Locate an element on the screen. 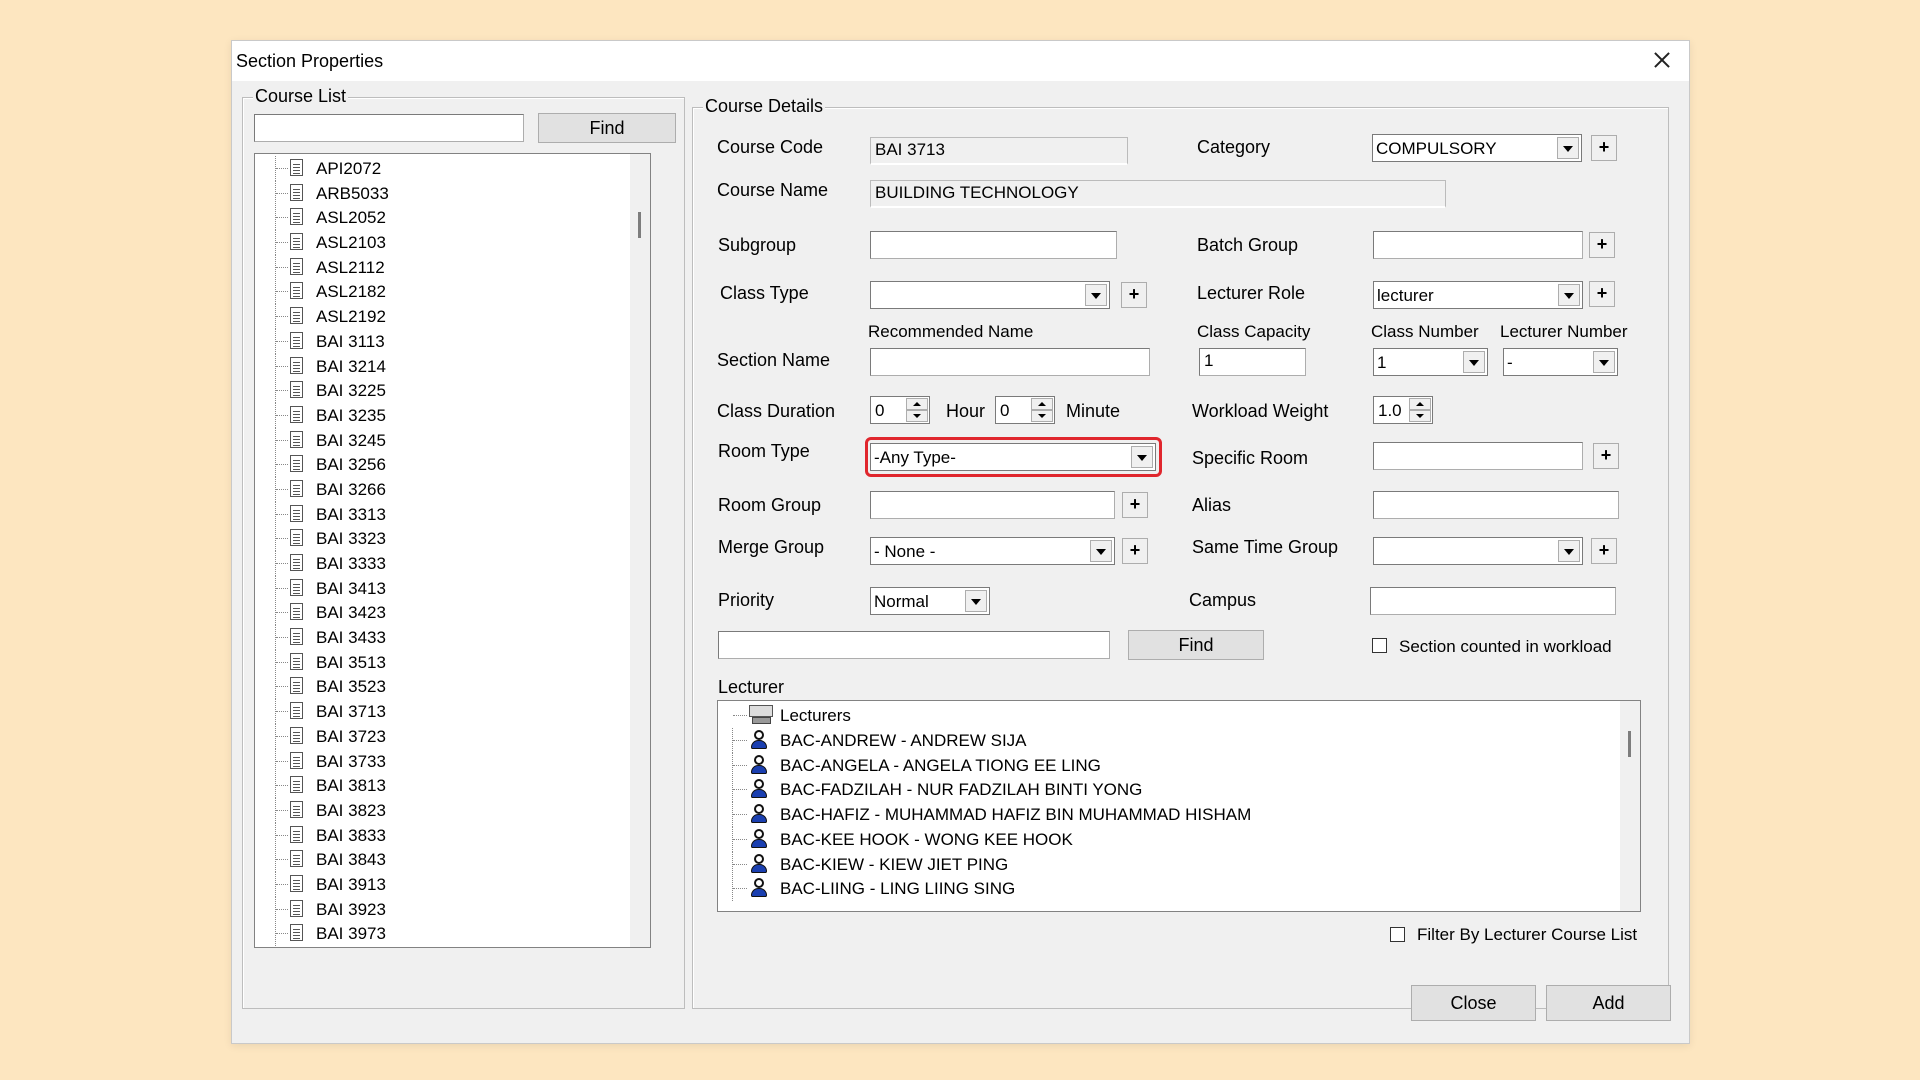  course-tree-item: BAI 3913 is located at coordinates (435, 884).